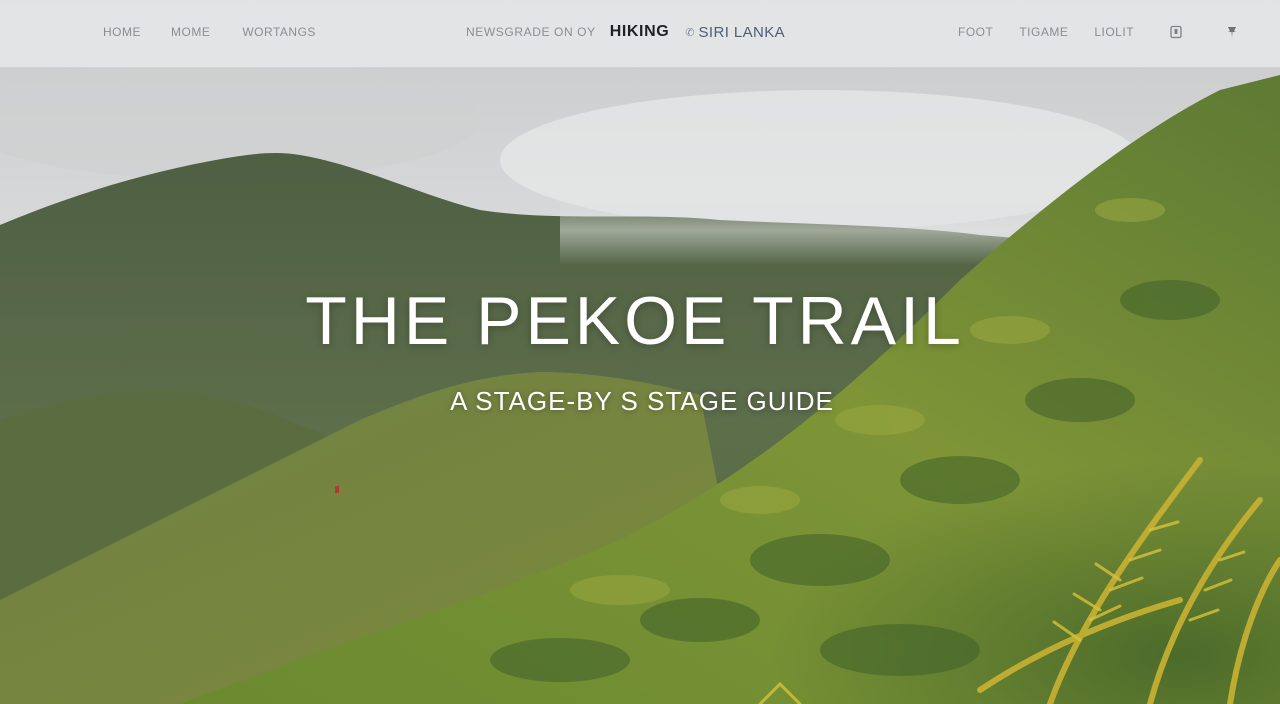  I want to click on primary-nav-right: FOOT TIGAME LIOLIT, so click(1099, 32).